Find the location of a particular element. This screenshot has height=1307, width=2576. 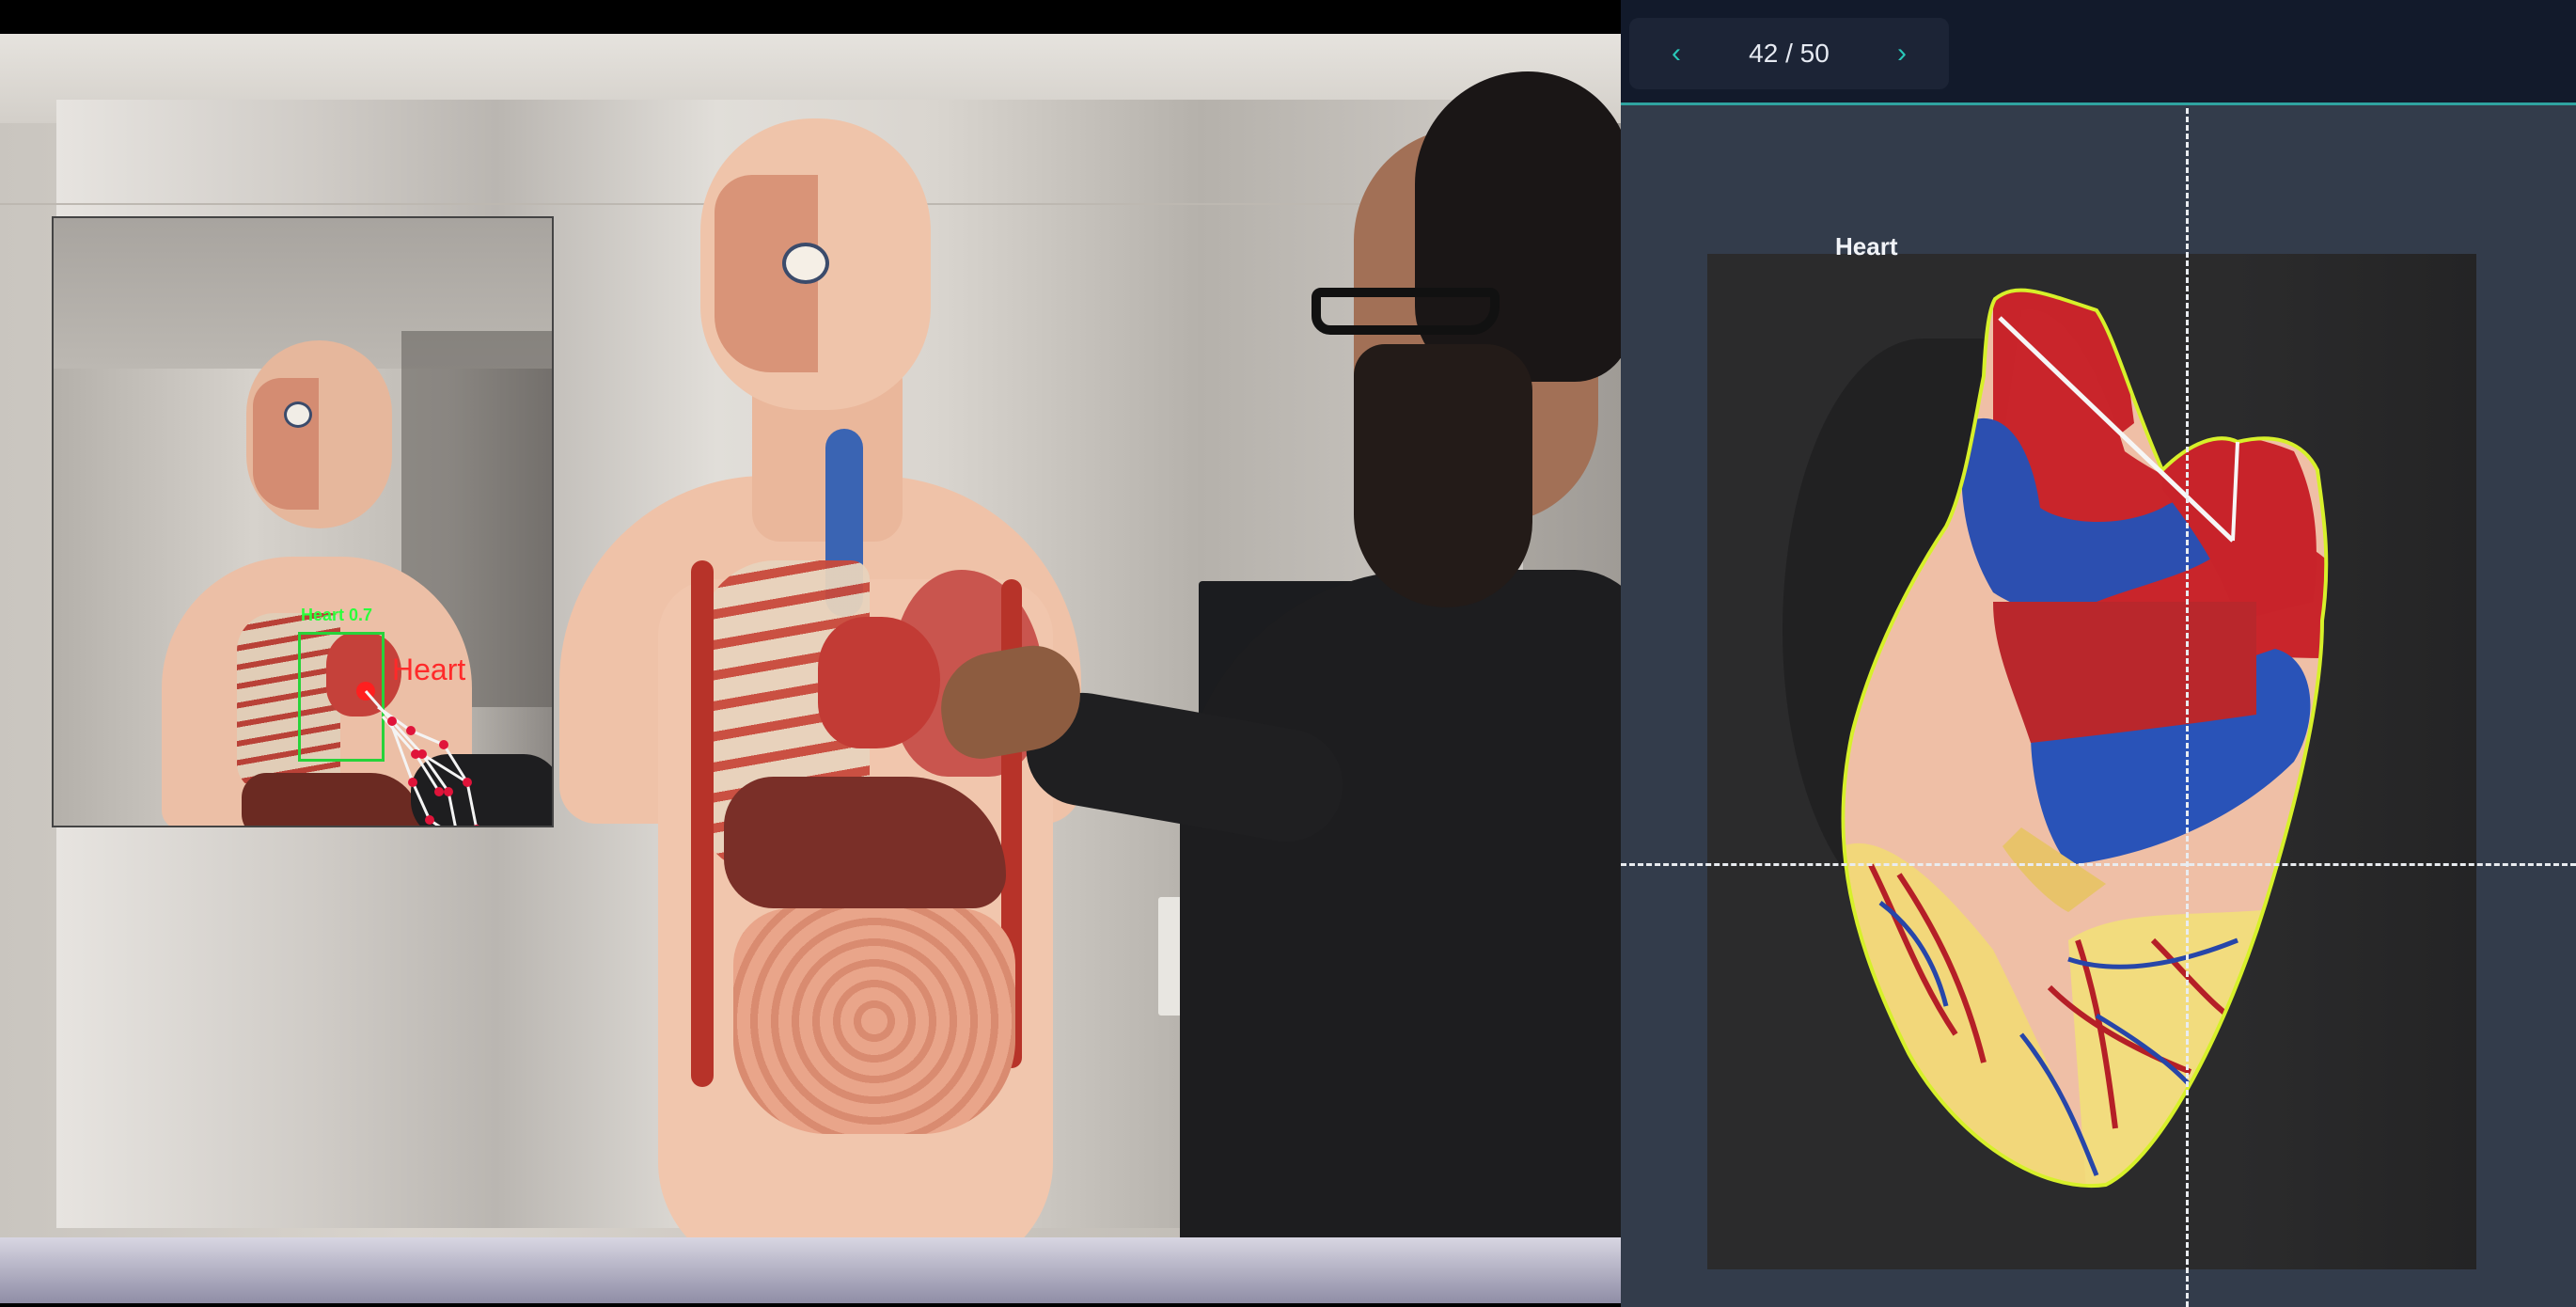

annotation-label: Heart is located at coordinates (1867, 246).